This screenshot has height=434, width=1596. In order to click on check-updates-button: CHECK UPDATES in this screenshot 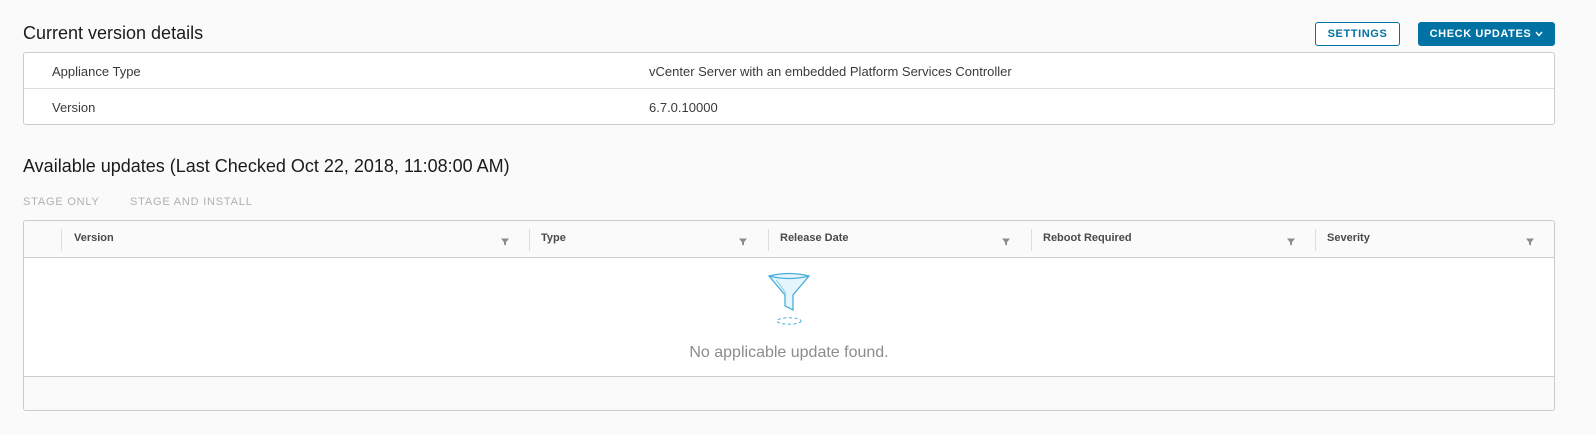, I will do `click(1486, 34)`.